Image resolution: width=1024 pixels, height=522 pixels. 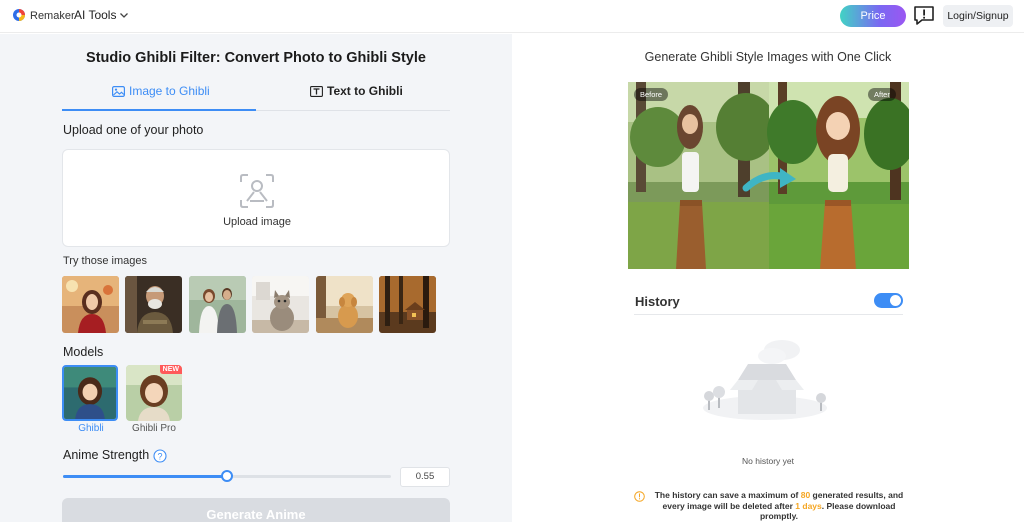 I want to click on toggle-knob, so click(x=895, y=300).